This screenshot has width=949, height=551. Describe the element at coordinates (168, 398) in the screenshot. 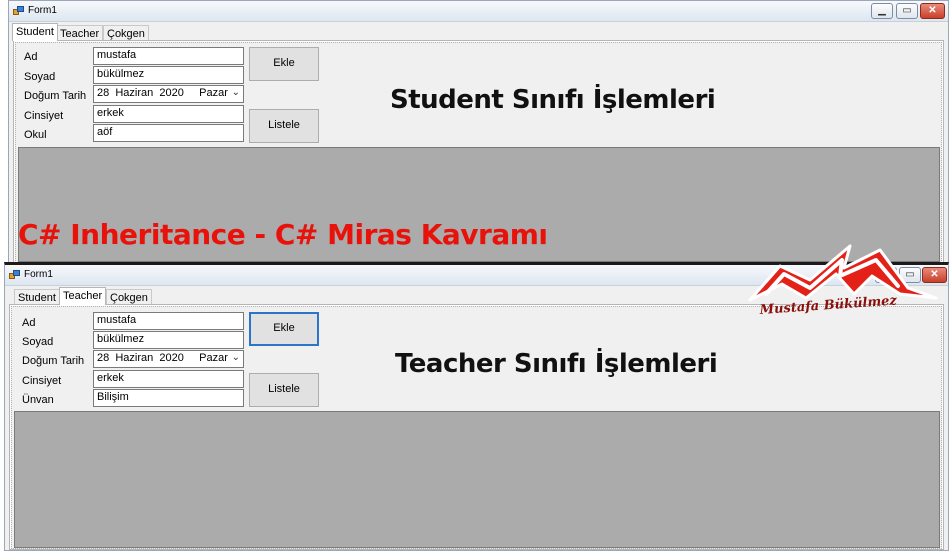

I see `unvan-input: Bilişim` at that location.